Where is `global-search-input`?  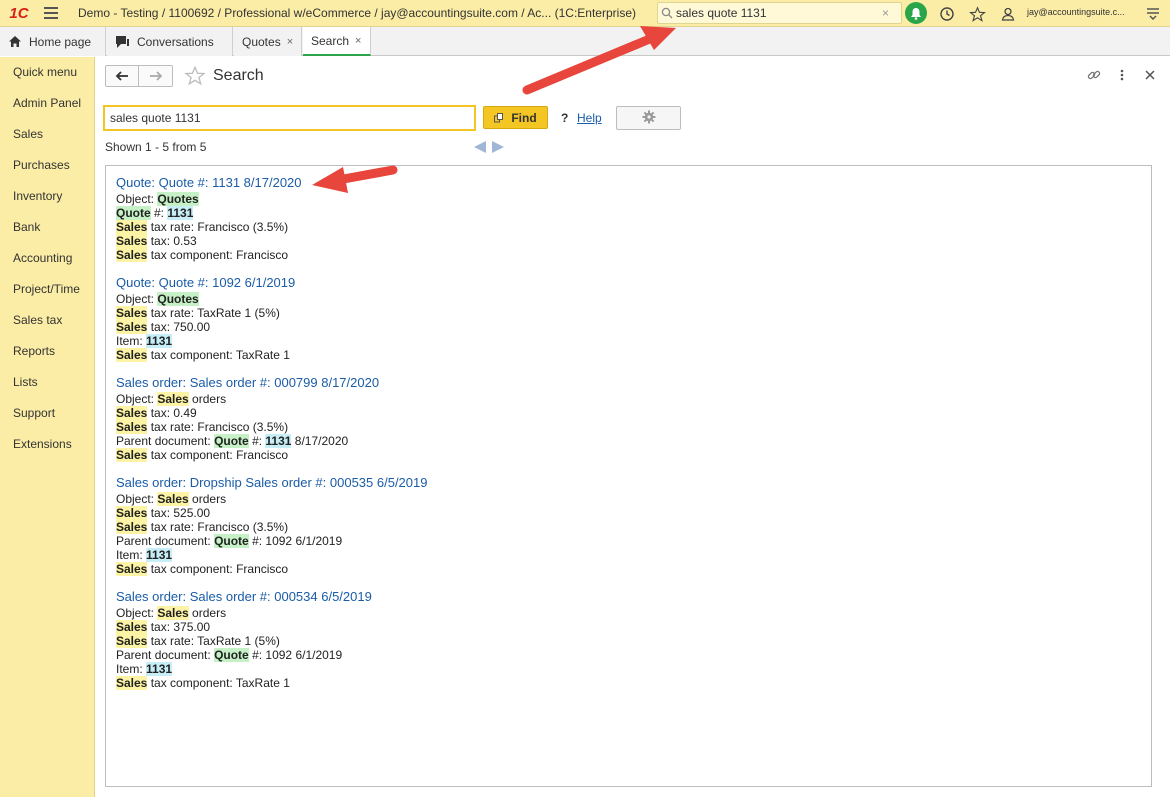
global-search-input is located at coordinates (776, 13).